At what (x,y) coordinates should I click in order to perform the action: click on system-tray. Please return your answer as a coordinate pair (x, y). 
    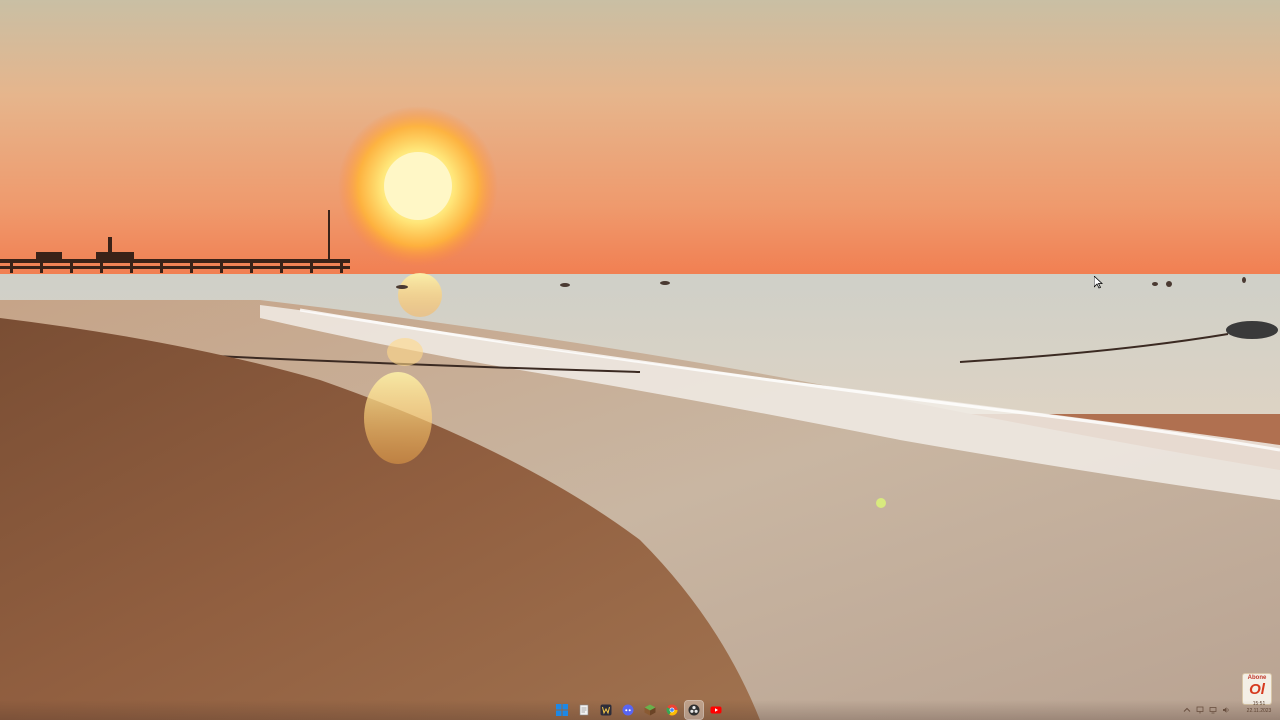
    Looking at the image, I should click on (1206, 710).